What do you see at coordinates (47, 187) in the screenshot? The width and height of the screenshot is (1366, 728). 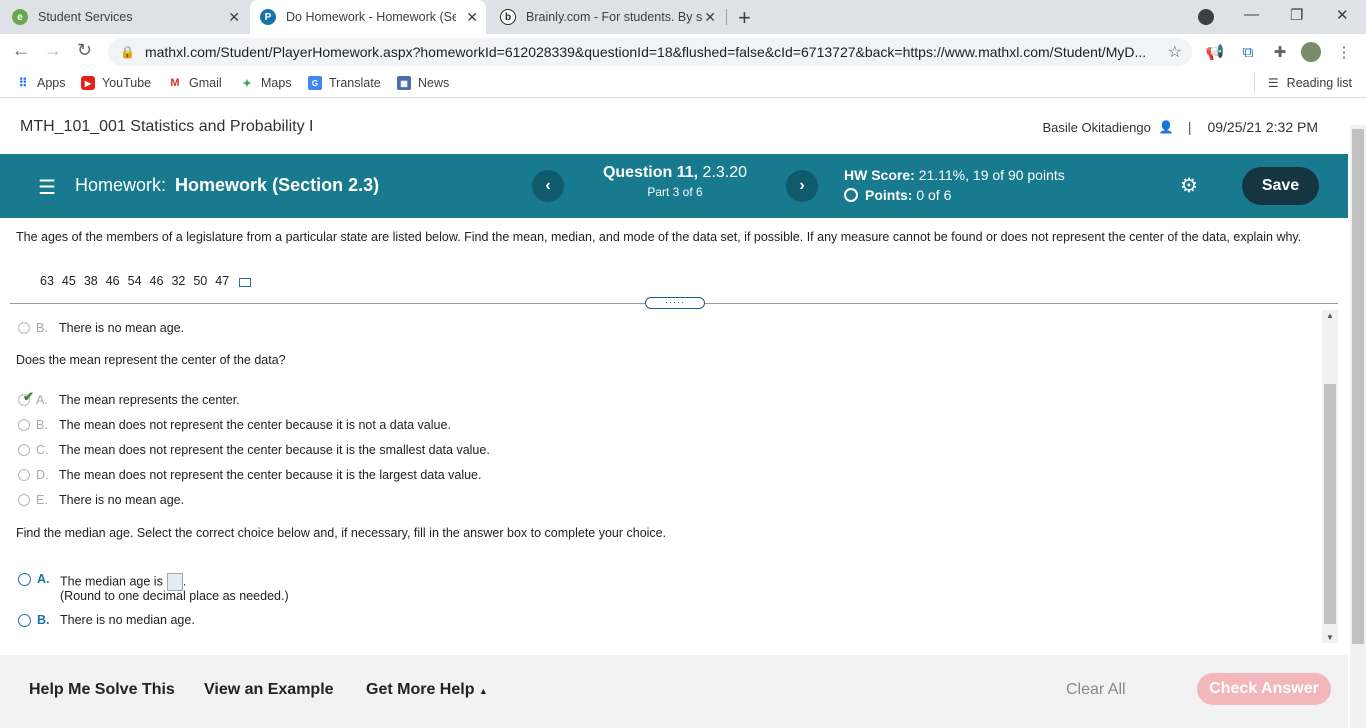 I see `hamburger-menu-icon: ☰` at bounding box center [47, 187].